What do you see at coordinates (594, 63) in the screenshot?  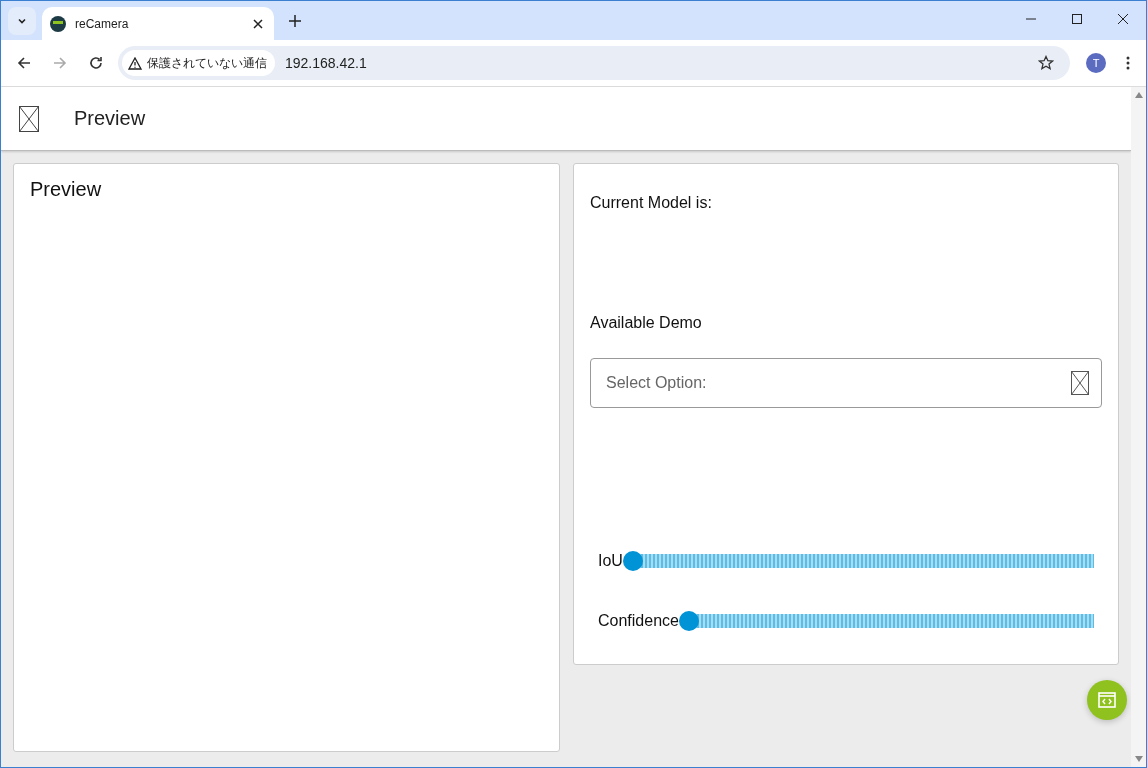 I see `address-bar: 保護されていない通信 192.168.42.1` at bounding box center [594, 63].